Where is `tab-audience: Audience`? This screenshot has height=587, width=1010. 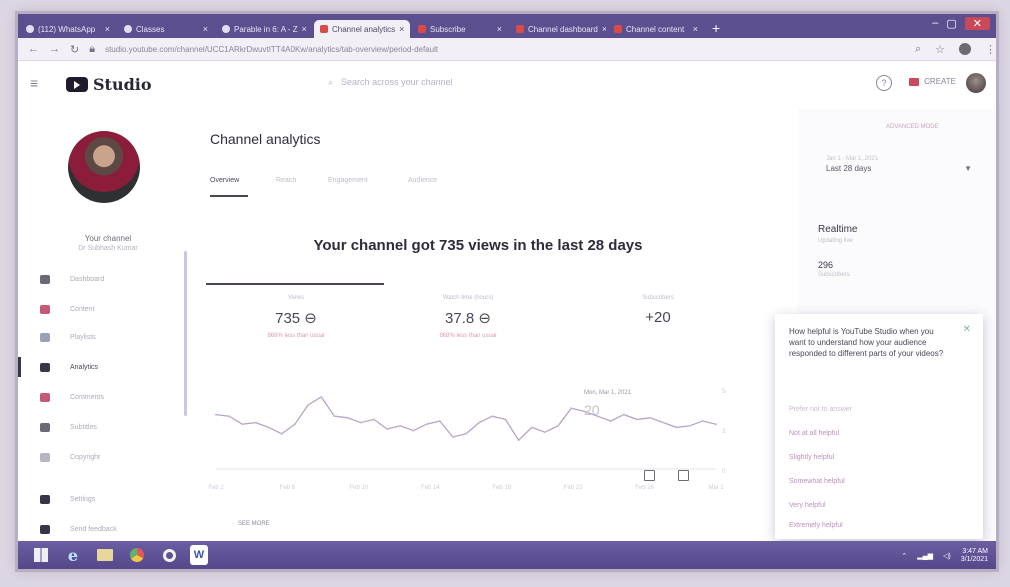 tab-audience: Audience is located at coordinates (422, 180).